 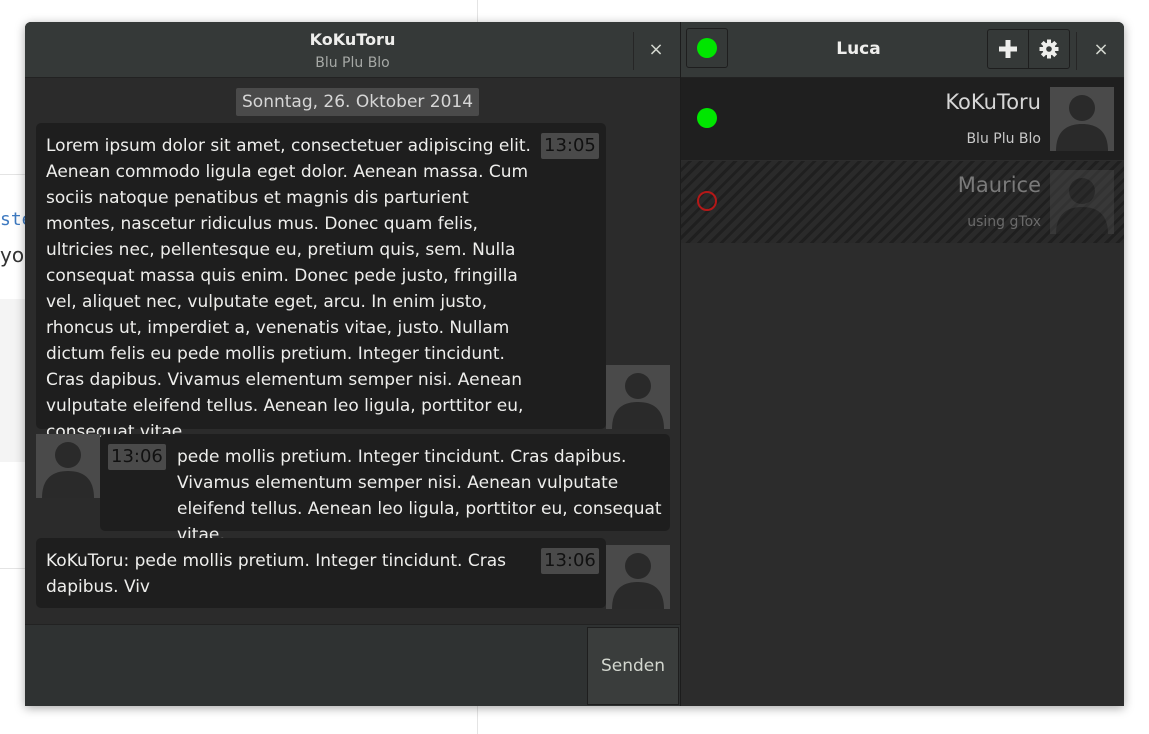 I want to click on header-button-group, so click(x=1028, y=49).